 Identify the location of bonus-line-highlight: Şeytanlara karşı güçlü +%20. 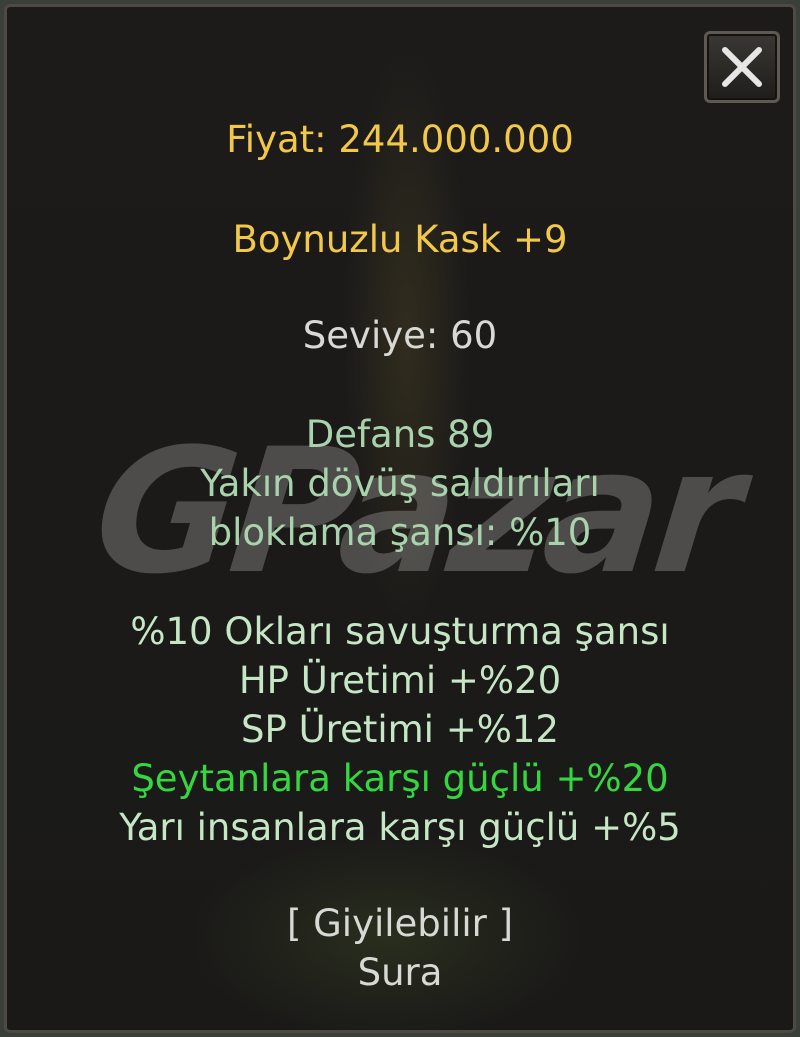
(400, 778).